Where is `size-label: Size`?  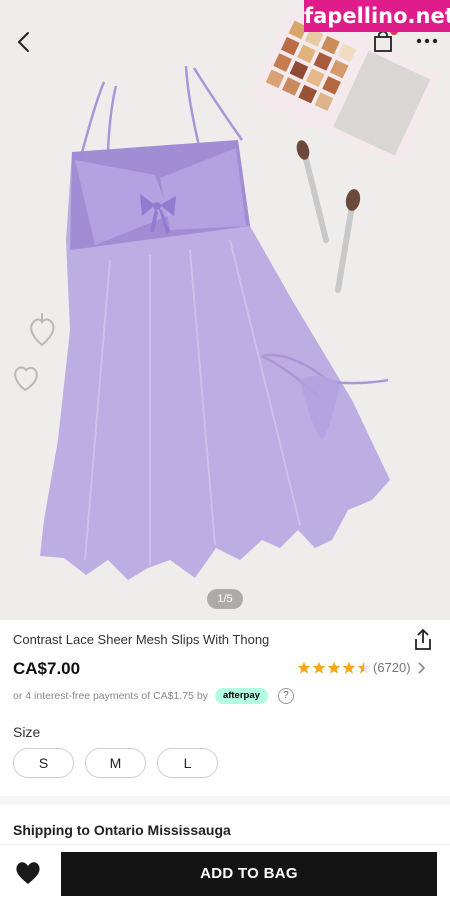 size-label: Size is located at coordinates (27, 732).